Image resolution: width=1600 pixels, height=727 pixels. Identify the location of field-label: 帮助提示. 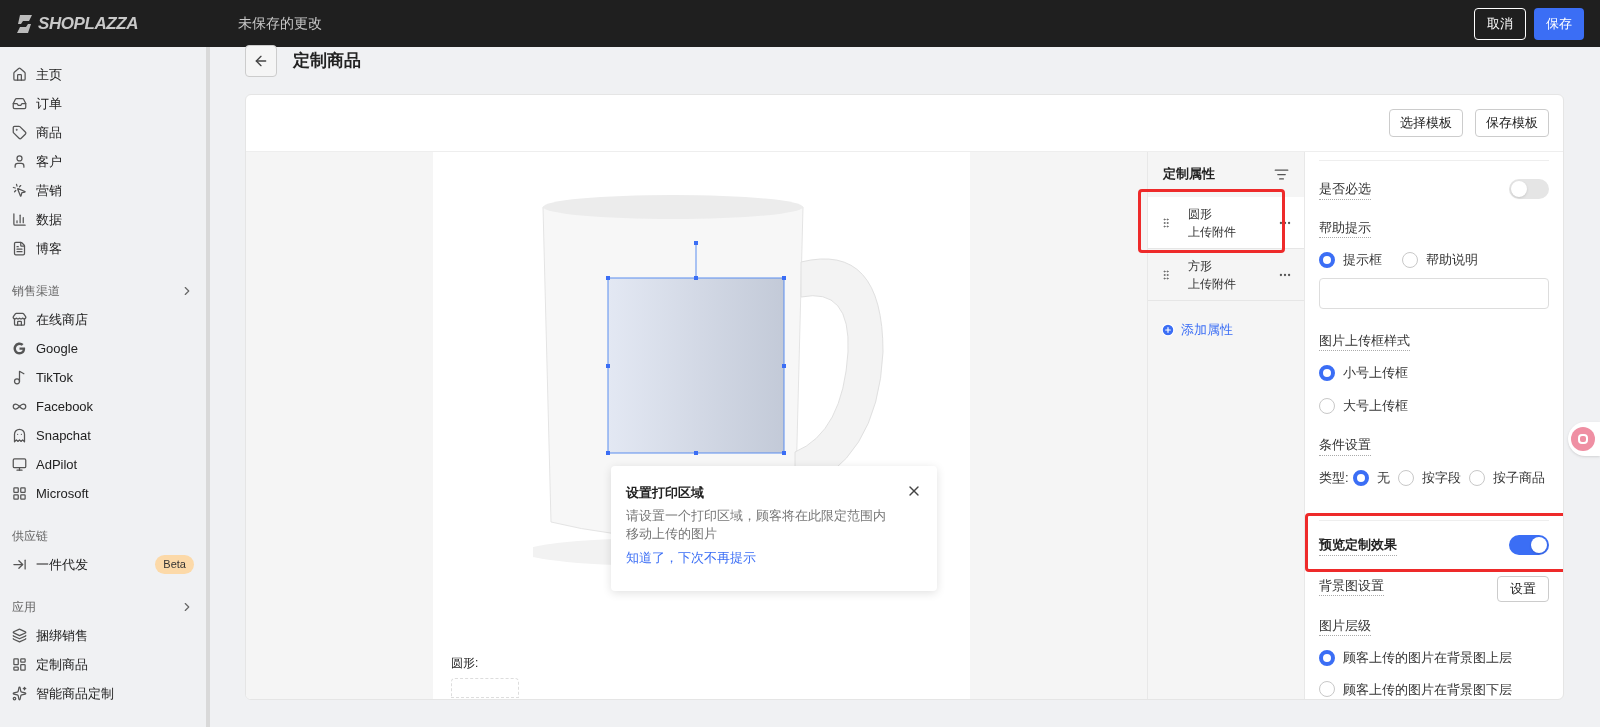
(1345, 227).